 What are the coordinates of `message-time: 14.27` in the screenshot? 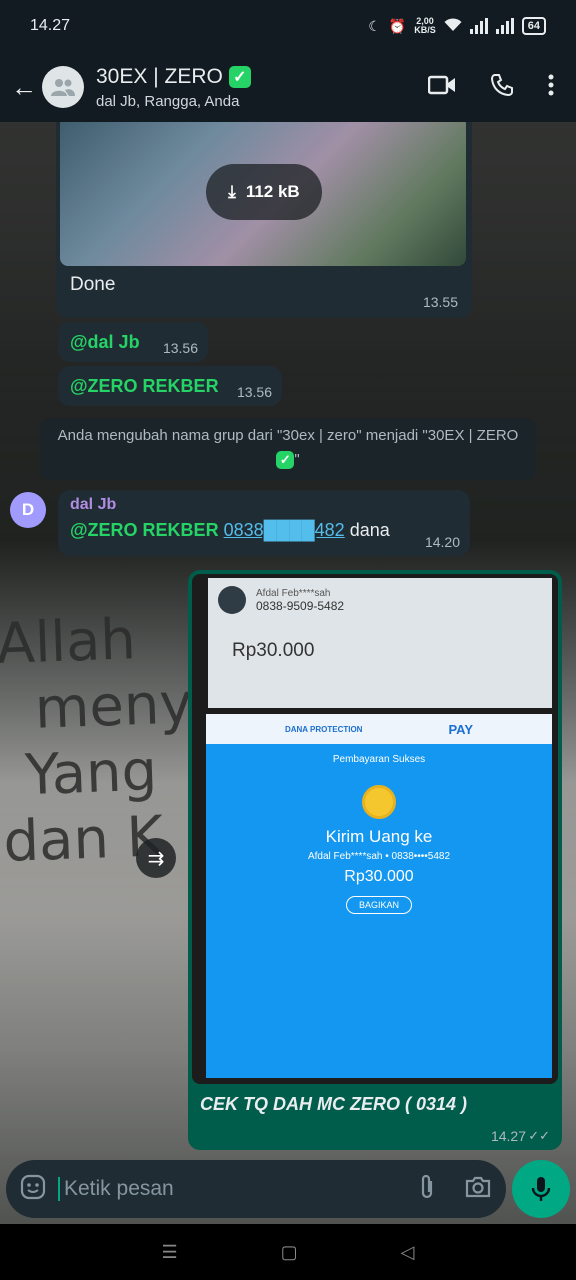 It's located at (508, 1136).